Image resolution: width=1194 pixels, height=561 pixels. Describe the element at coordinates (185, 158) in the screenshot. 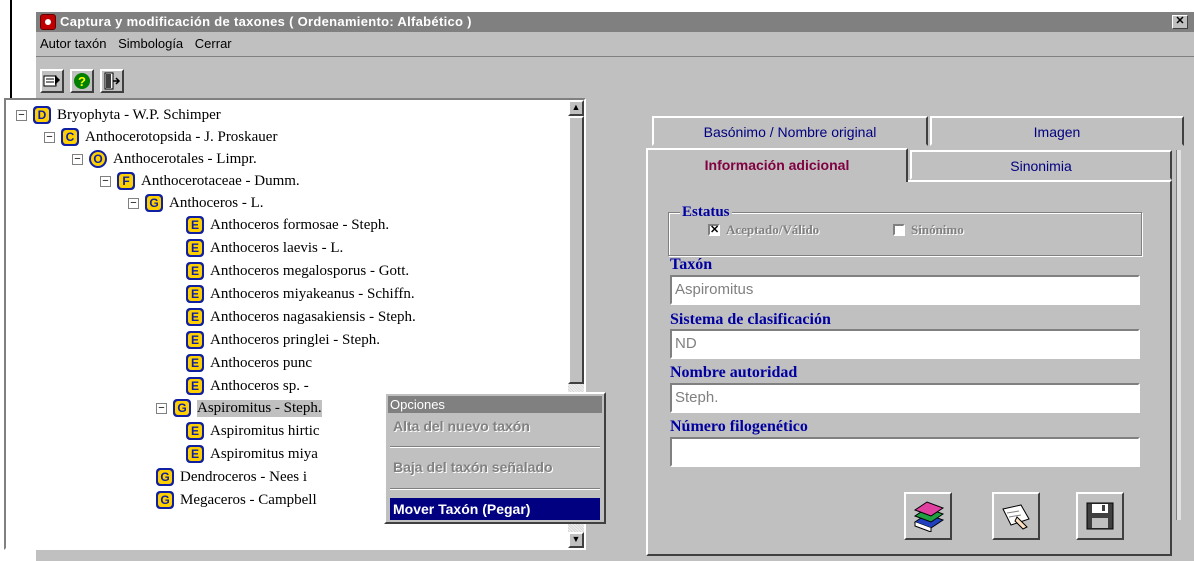

I see `tree-node-label: Anthocerotales - Limpr.` at that location.